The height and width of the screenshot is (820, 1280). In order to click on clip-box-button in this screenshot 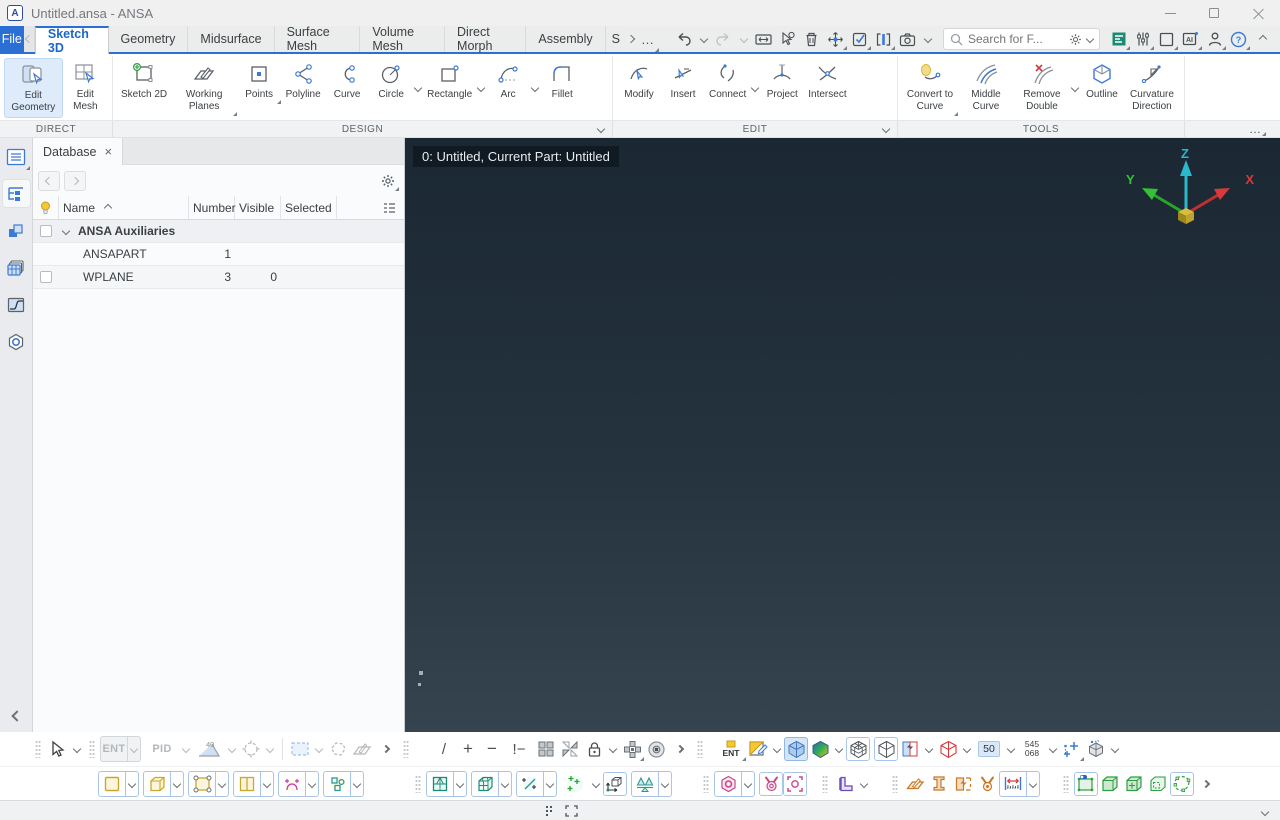, I will do `click(948, 749)`.